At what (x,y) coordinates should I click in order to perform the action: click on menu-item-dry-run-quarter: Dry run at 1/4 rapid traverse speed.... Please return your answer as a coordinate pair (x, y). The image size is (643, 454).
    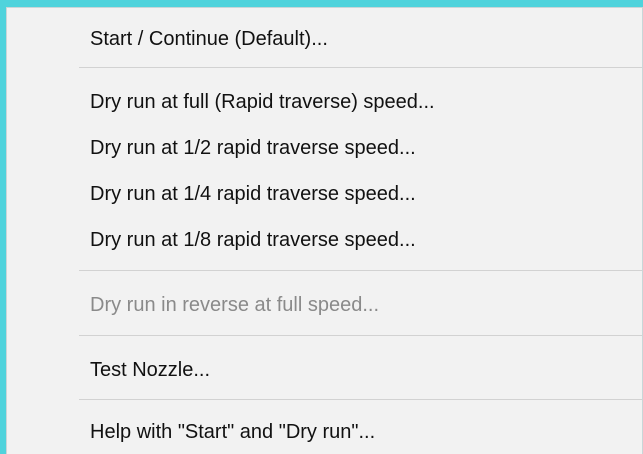
    Looking at the image, I should click on (324, 194).